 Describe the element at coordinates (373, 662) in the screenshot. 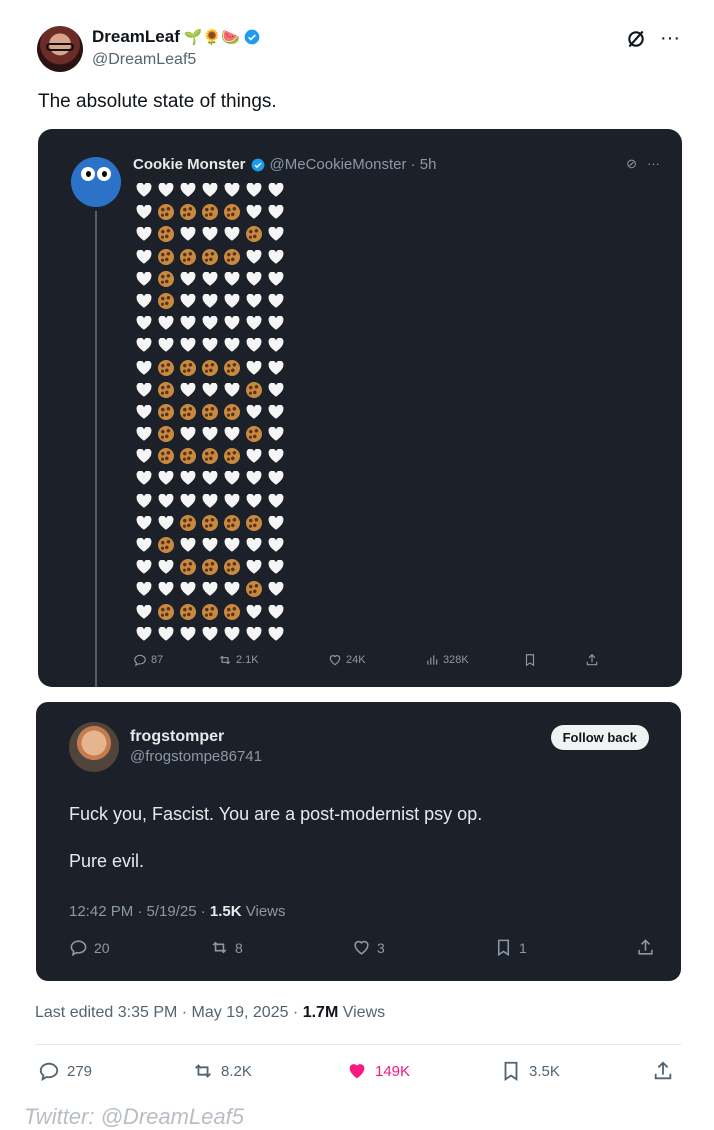

I see `quoted-actions: 87 2.1K 24K 328K` at that location.